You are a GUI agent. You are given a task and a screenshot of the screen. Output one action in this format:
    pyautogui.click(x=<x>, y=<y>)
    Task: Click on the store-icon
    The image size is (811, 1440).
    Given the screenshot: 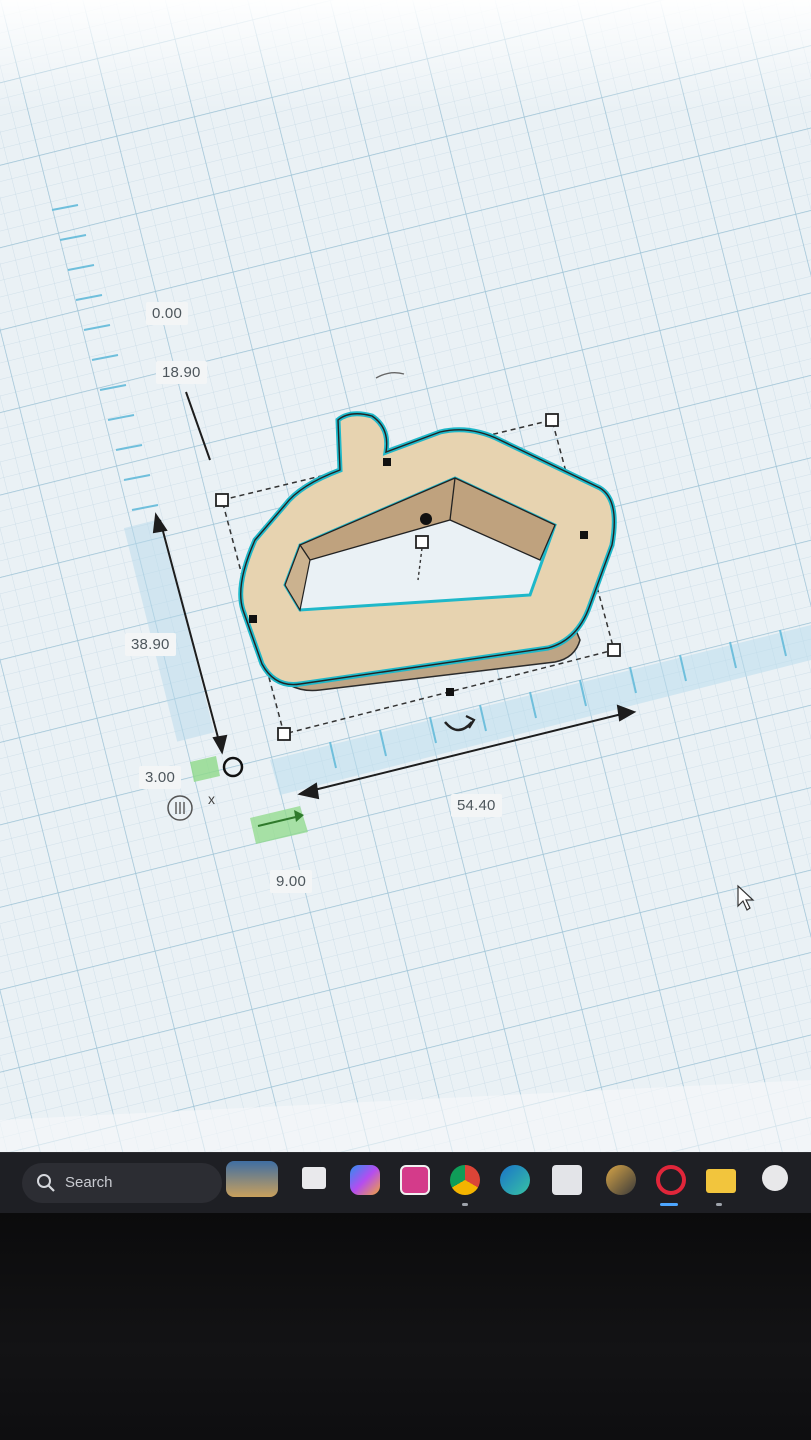 What is the action you would take?
    pyautogui.click(x=567, y=1180)
    